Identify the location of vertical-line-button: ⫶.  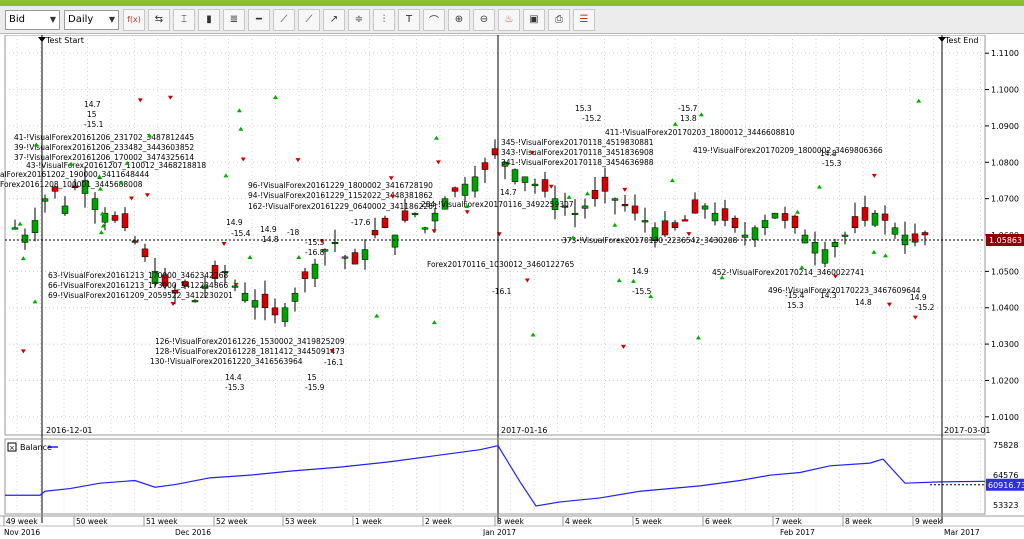
(384, 19).